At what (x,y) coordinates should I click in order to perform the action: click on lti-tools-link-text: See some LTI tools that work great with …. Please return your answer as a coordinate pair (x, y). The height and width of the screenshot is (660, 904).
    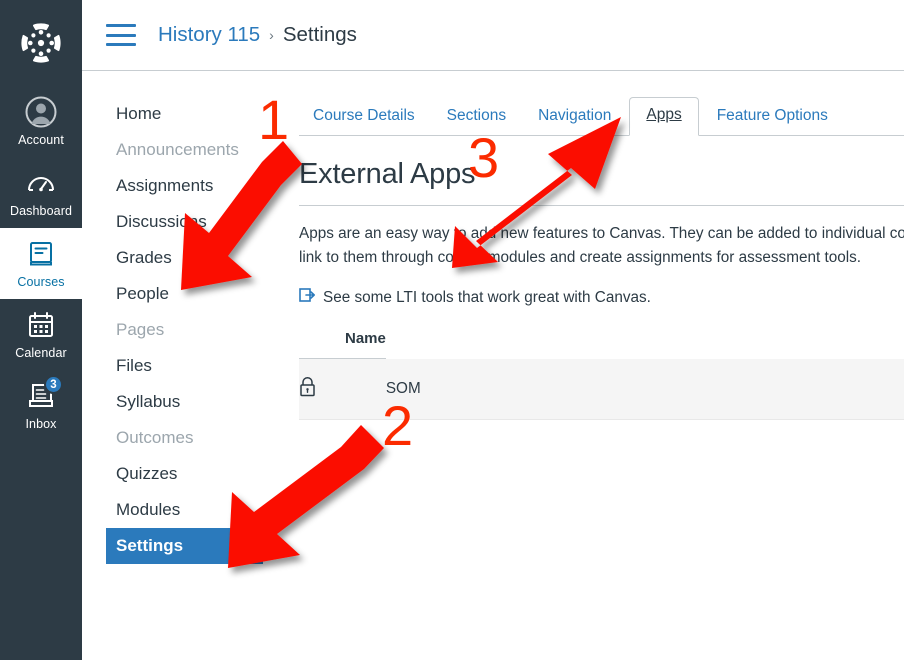
    Looking at the image, I should click on (487, 297).